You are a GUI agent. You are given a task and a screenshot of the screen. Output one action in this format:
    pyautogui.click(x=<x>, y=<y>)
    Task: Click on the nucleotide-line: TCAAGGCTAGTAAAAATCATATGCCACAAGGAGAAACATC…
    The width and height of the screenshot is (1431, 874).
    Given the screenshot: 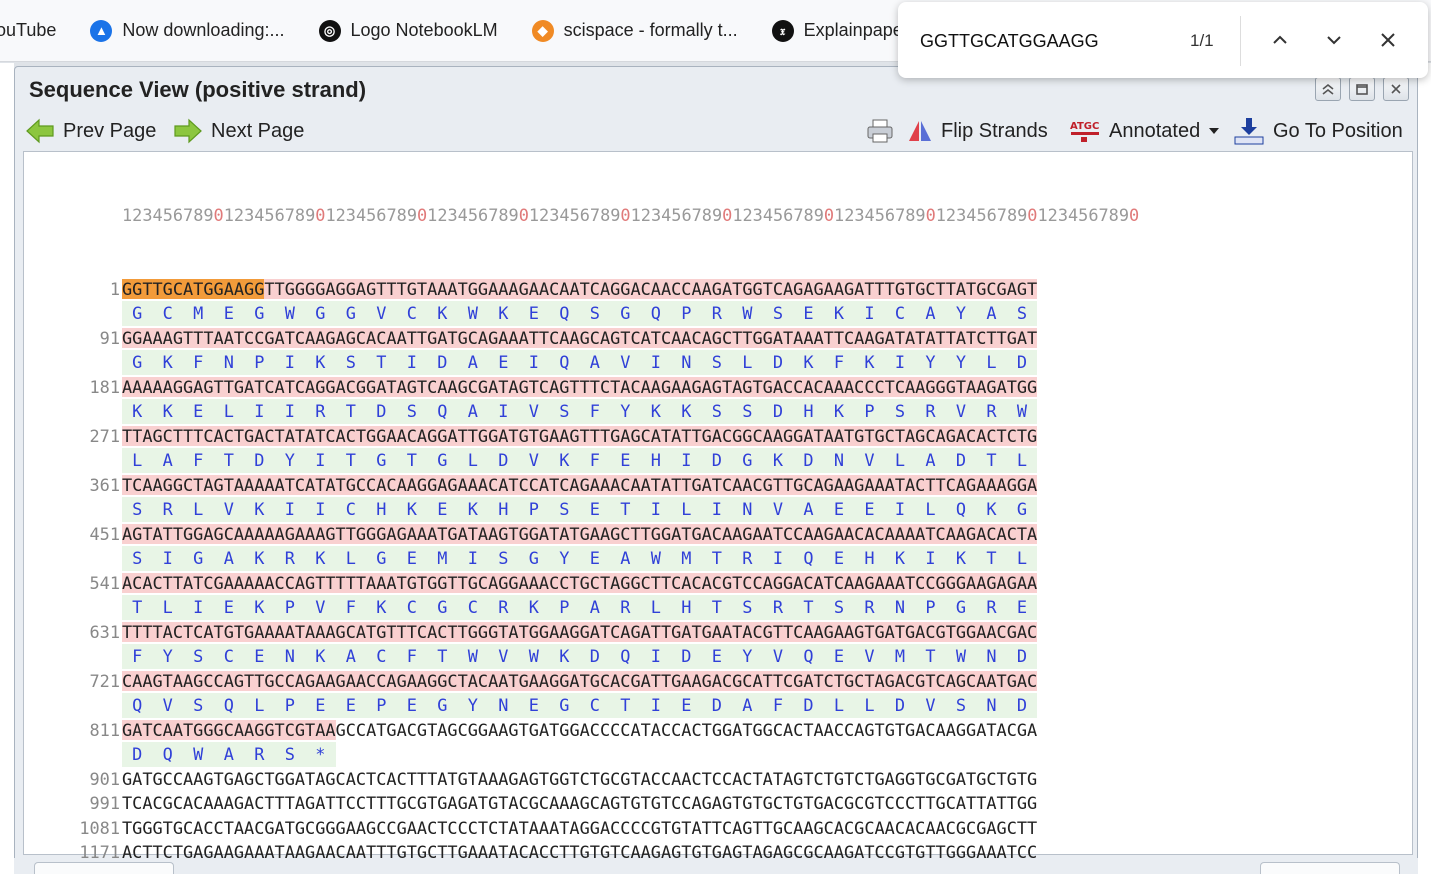 What is the action you would take?
    pyautogui.click(x=580, y=484)
    